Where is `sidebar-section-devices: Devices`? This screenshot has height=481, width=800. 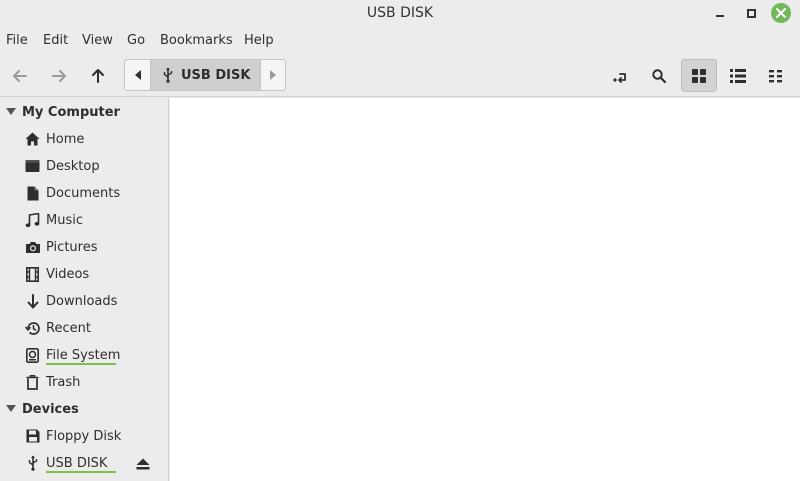
sidebar-section-devices: Devices is located at coordinates (39, 409).